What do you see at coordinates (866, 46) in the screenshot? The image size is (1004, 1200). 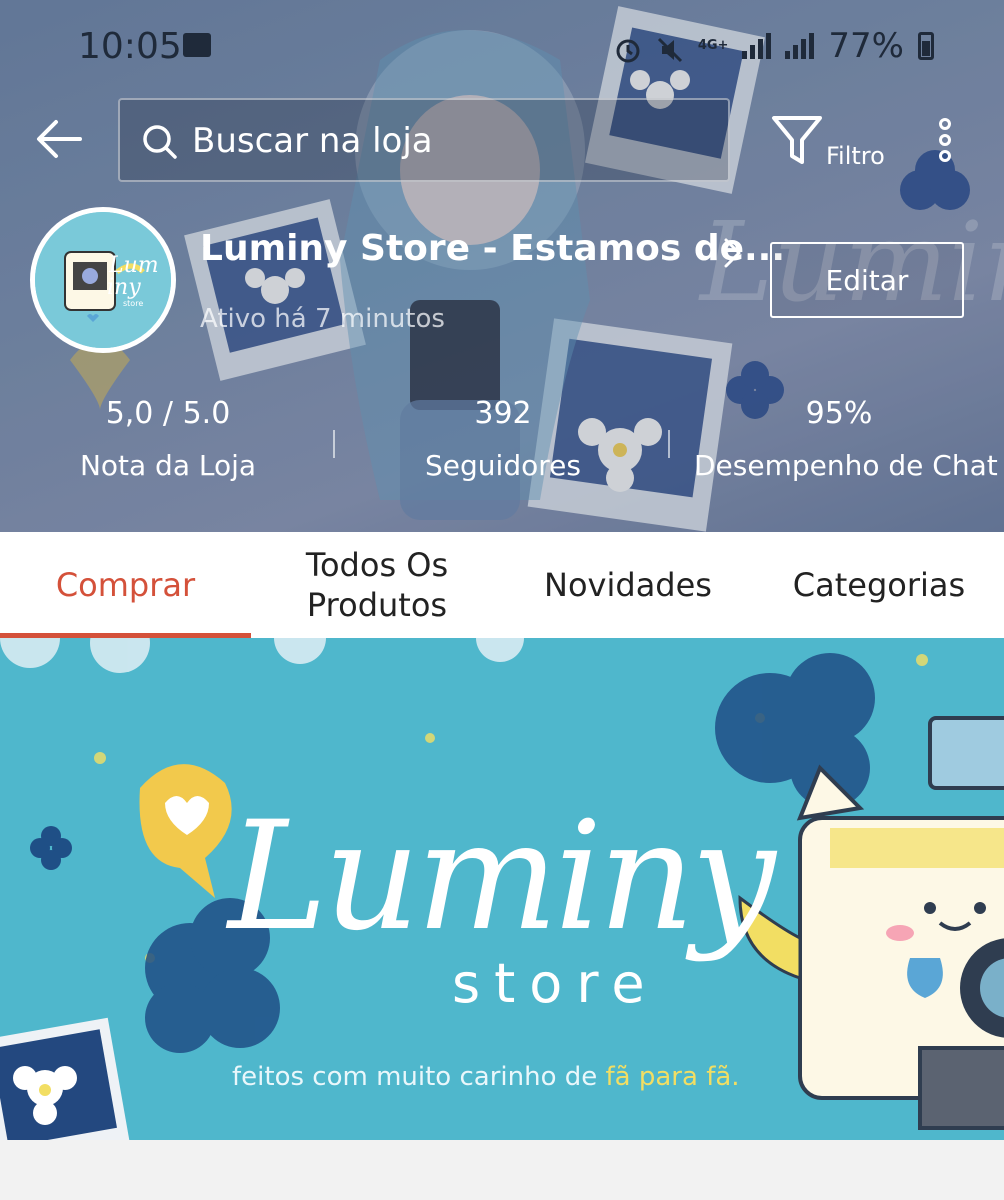 I see `battery-percent: 77%` at bounding box center [866, 46].